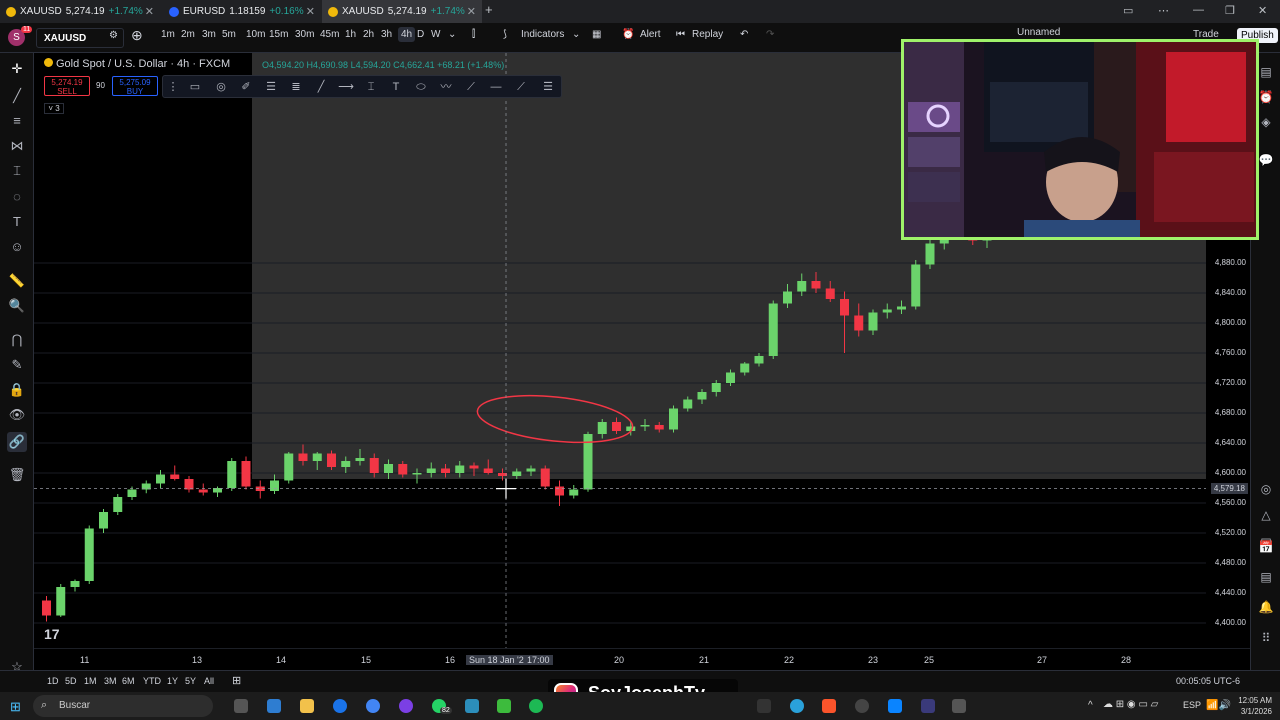 The height and width of the screenshot is (720, 1280). I want to click on interval-1m: 1m, so click(168, 34).